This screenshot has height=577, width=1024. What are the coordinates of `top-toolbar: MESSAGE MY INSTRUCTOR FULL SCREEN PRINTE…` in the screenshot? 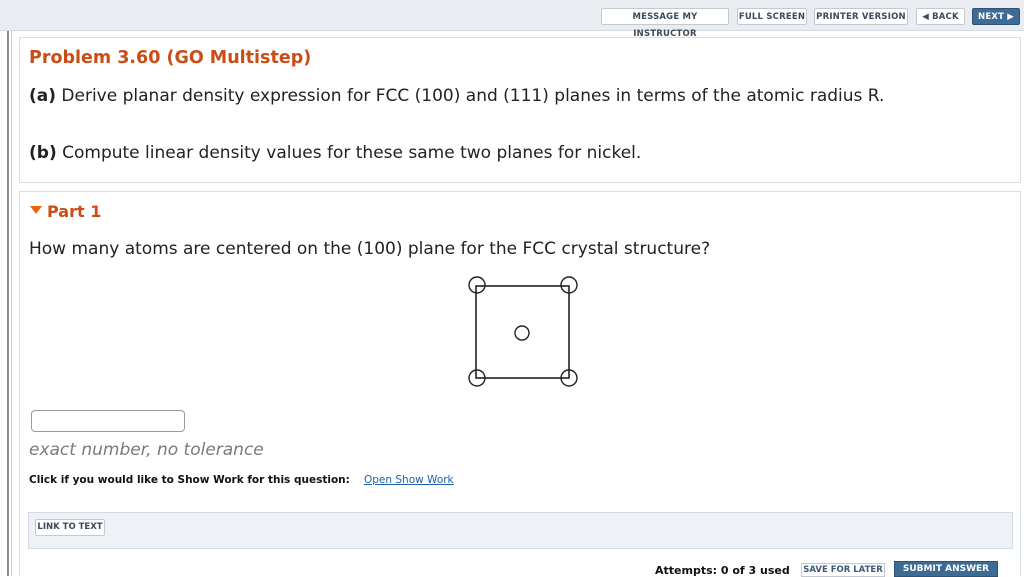 It's located at (512, 19).